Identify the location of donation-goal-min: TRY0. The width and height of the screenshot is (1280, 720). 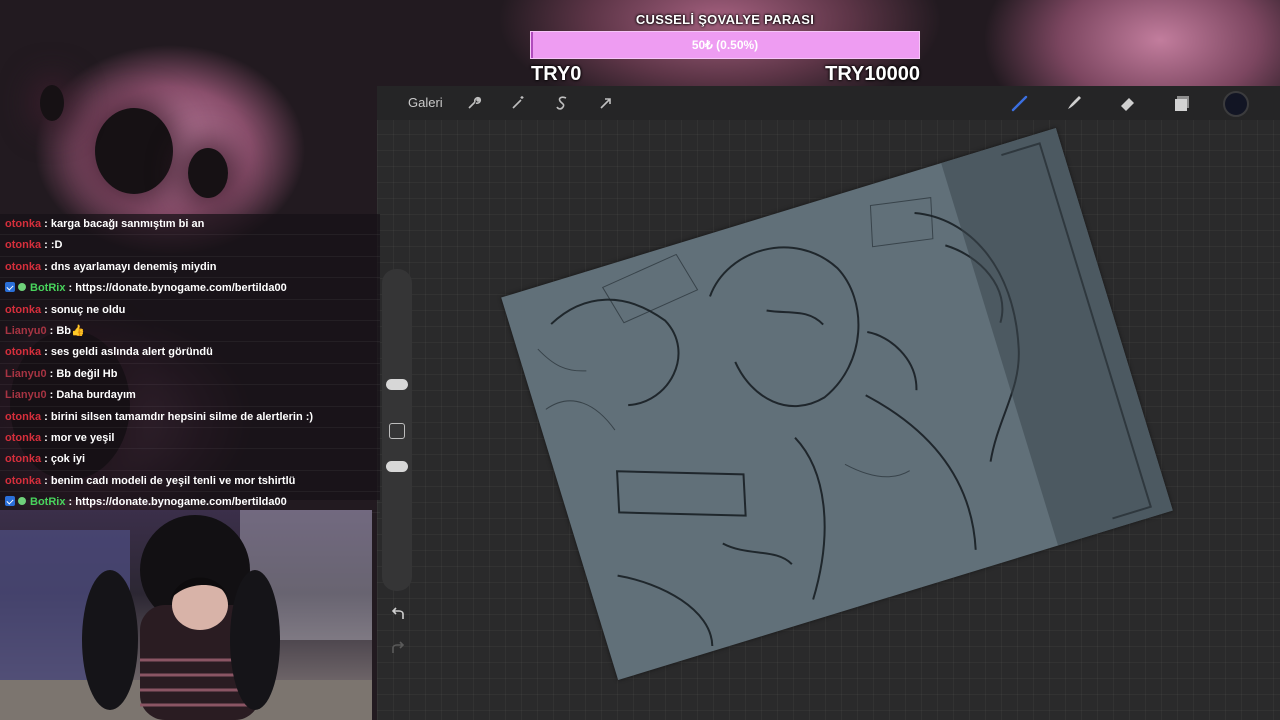
(556, 74).